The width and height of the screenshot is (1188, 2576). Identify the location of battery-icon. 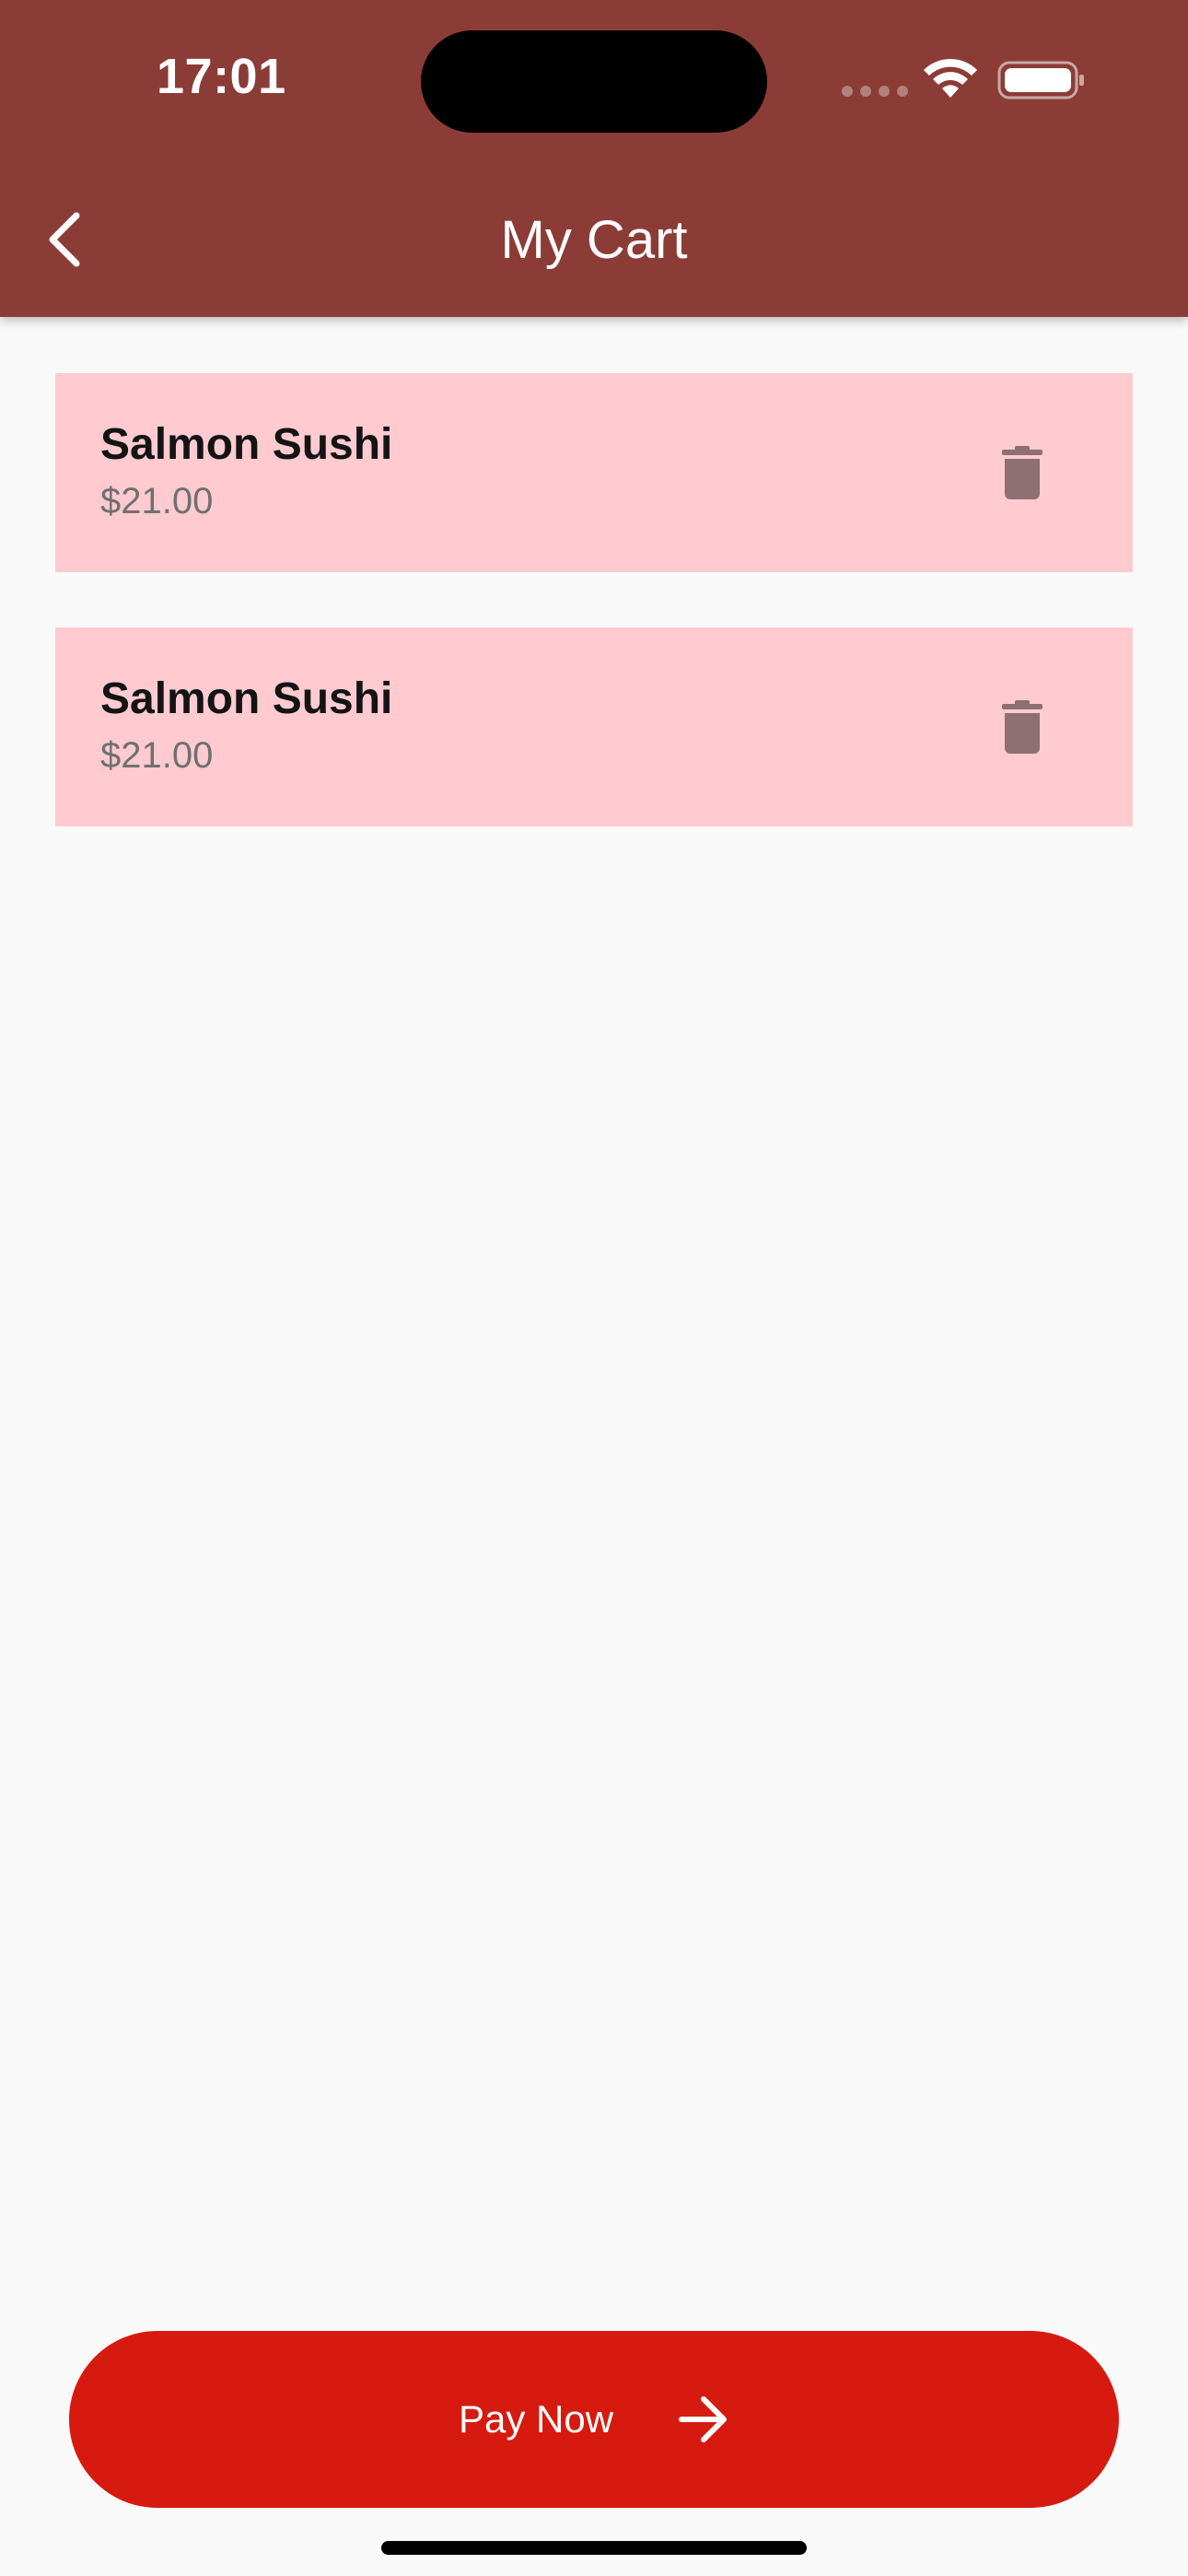
(1040, 80).